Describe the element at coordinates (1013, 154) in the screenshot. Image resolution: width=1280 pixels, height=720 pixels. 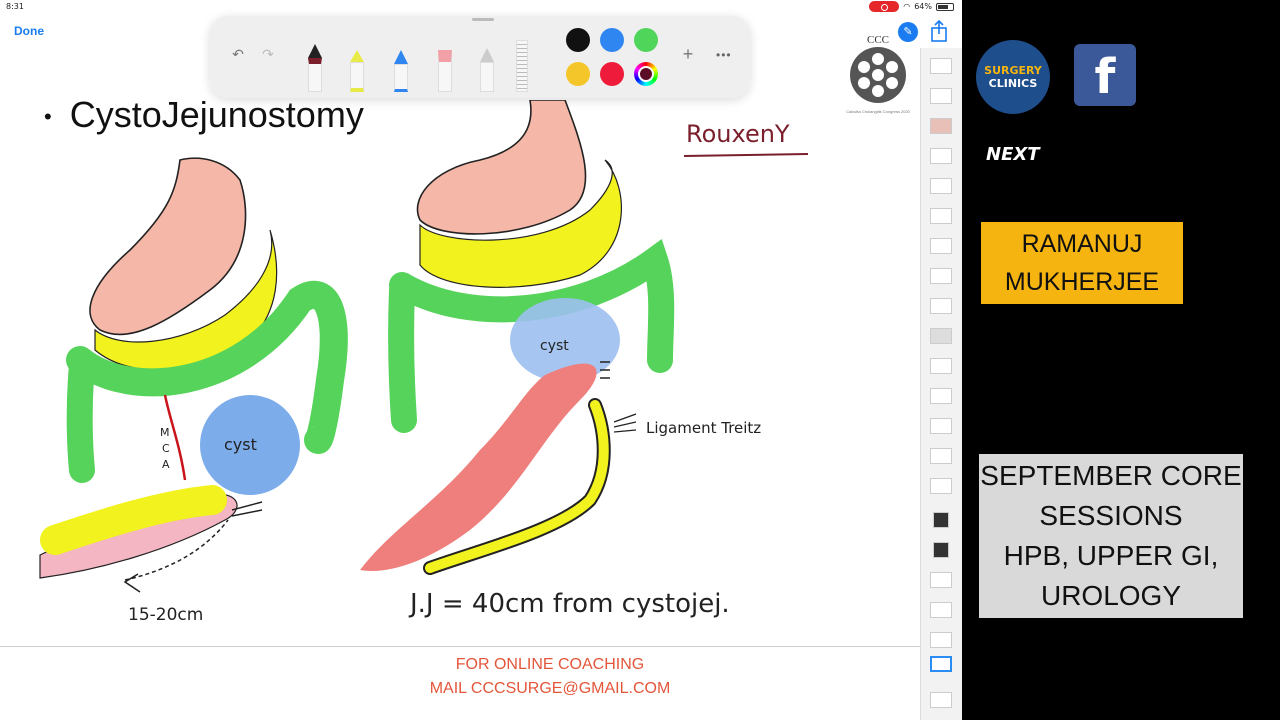
I see `next-label: NEXT` at that location.